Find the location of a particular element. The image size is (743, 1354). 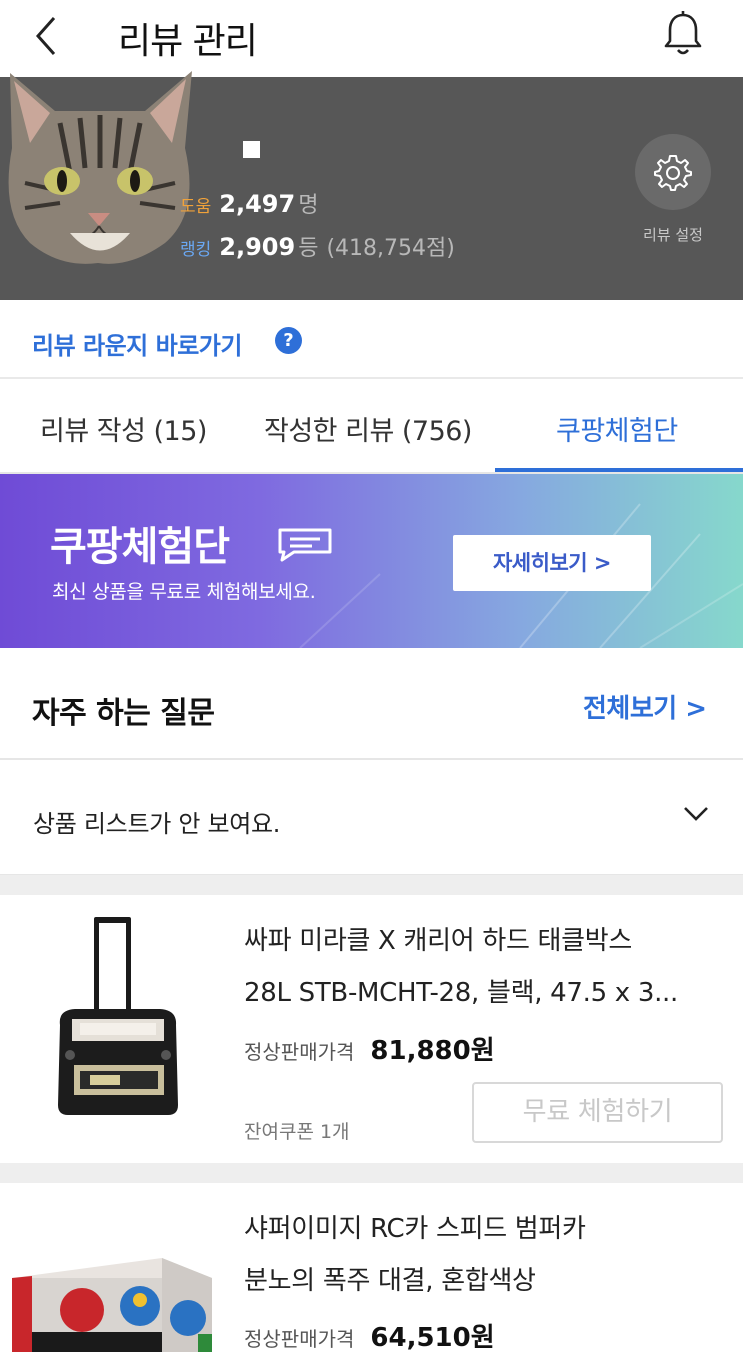

faq-header: 자주 하는 질문 전체보기 > is located at coordinates (371, 704).